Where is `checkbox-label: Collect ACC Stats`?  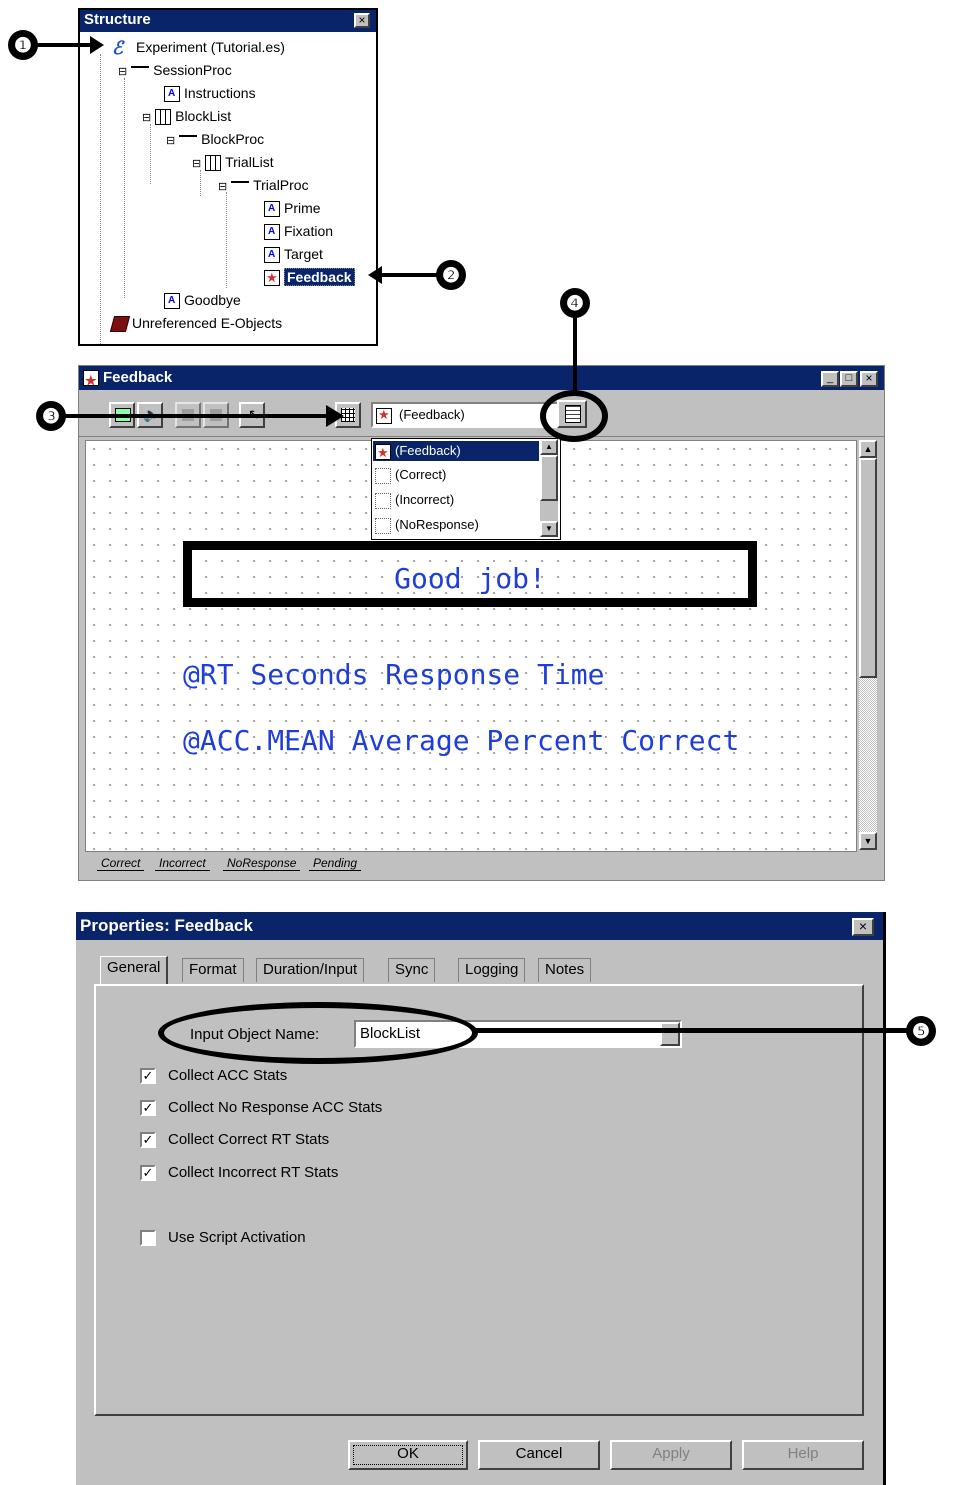
checkbox-label: Collect ACC Stats is located at coordinates (227, 1075).